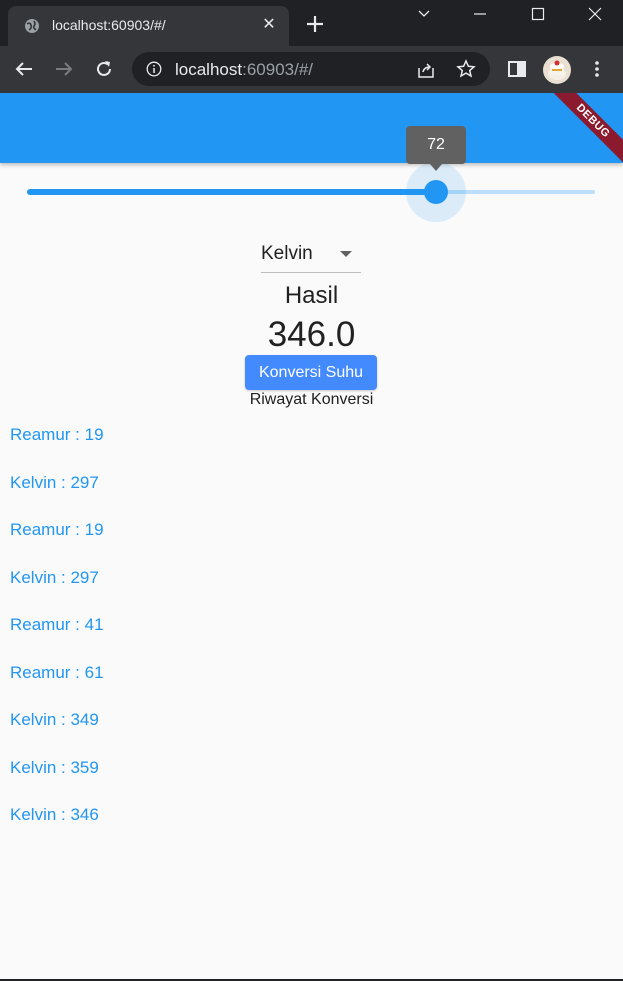 The image size is (623, 981). Describe the element at coordinates (54, 814) in the screenshot. I see `list-item: Kelvin : 346` at that location.